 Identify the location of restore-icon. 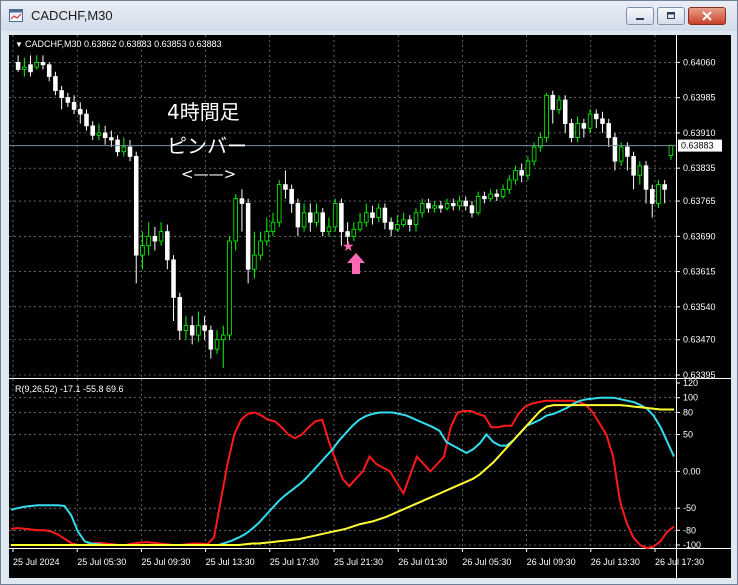
(671, 15).